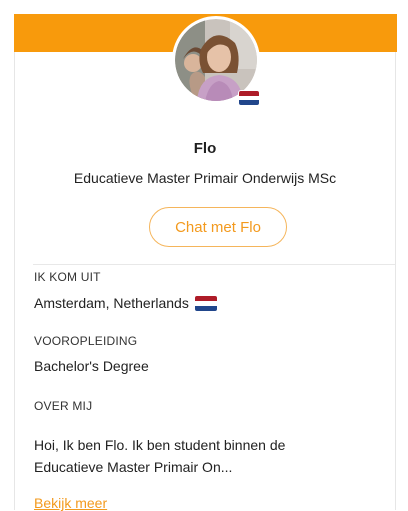 This screenshot has width=408, height=511. What do you see at coordinates (111, 303) in the screenshot?
I see `origin-value: Amsterdam, Netherlands` at bounding box center [111, 303].